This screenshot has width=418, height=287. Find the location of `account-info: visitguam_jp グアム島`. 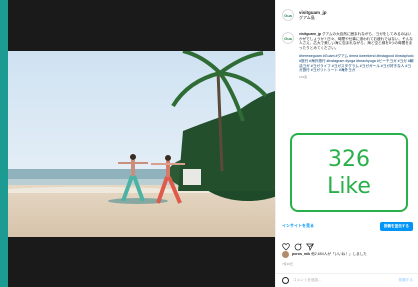

account-info: visitguam_jp グアム島 is located at coordinates (313, 15).